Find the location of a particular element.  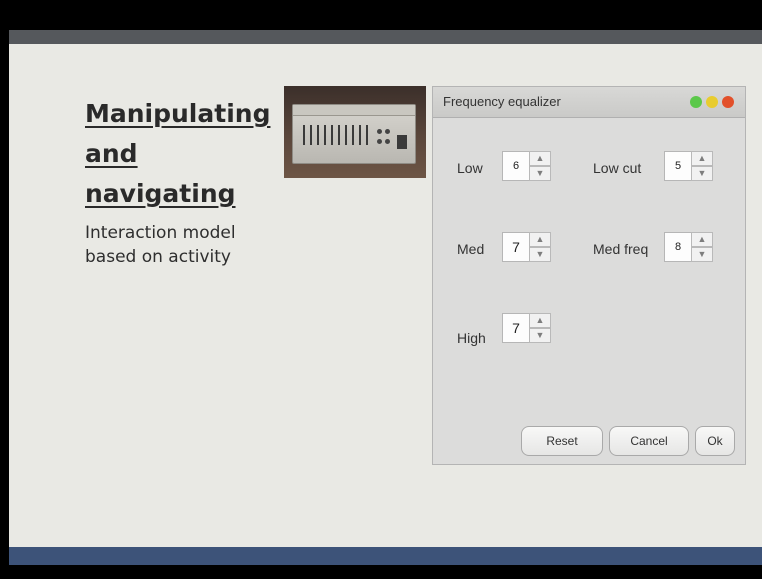

med-spinner: 7 ▲ ▼ is located at coordinates (529, 247).